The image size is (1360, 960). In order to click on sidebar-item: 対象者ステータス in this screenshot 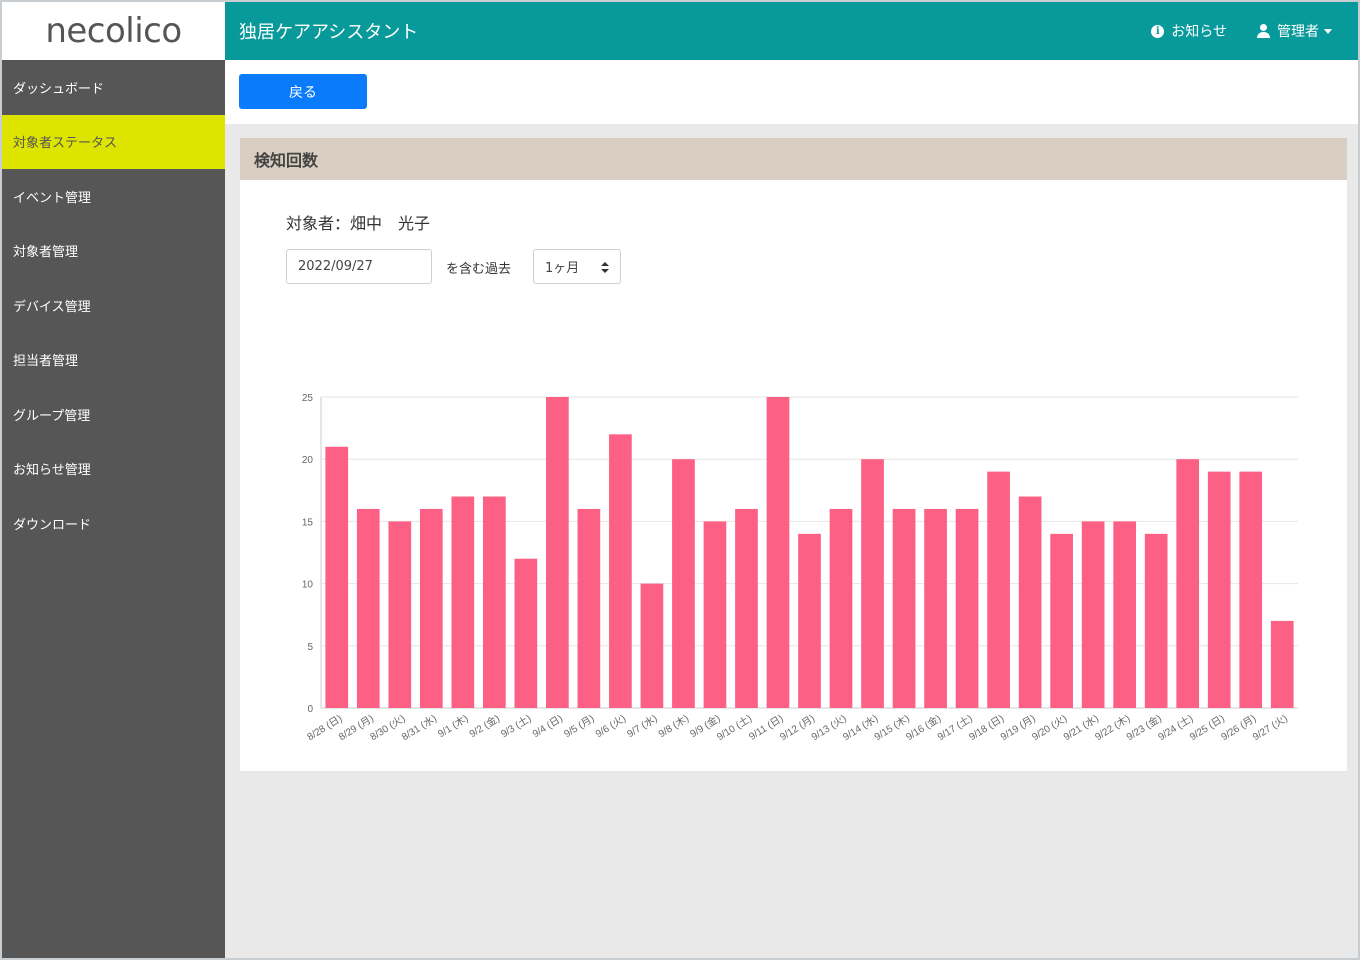, I will do `click(113, 141)`.